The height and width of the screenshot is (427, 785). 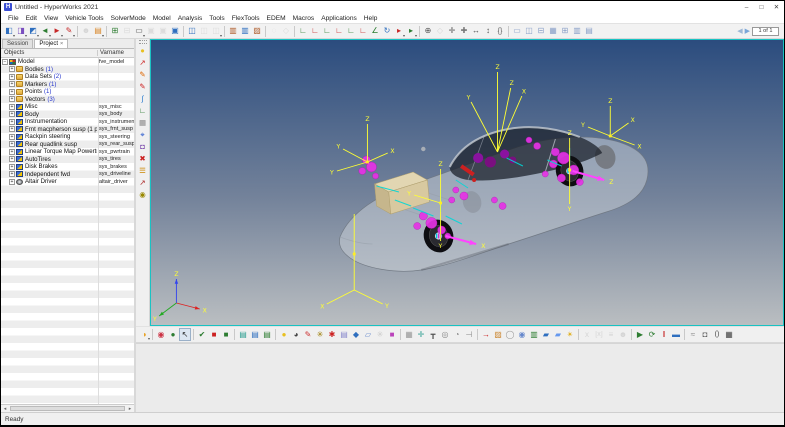 What do you see at coordinates (98, 31) in the screenshot?
I see `open-report: ▤ ▾` at bounding box center [98, 31].